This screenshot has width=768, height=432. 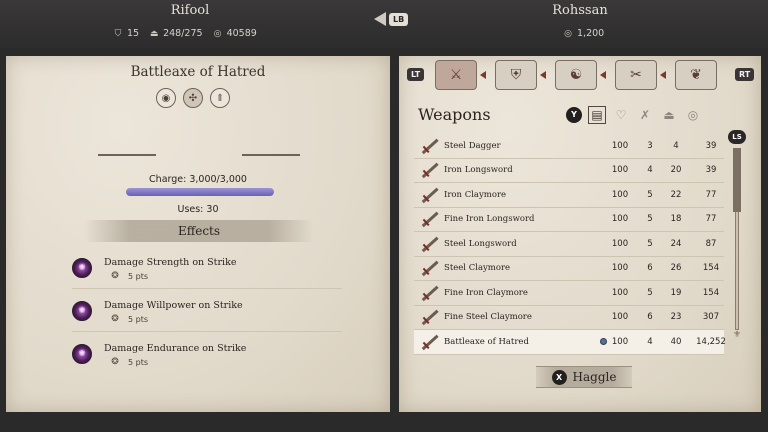 What do you see at coordinates (576, 75) in the screenshot?
I see `tab-clothing: ☯` at bounding box center [576, 75].